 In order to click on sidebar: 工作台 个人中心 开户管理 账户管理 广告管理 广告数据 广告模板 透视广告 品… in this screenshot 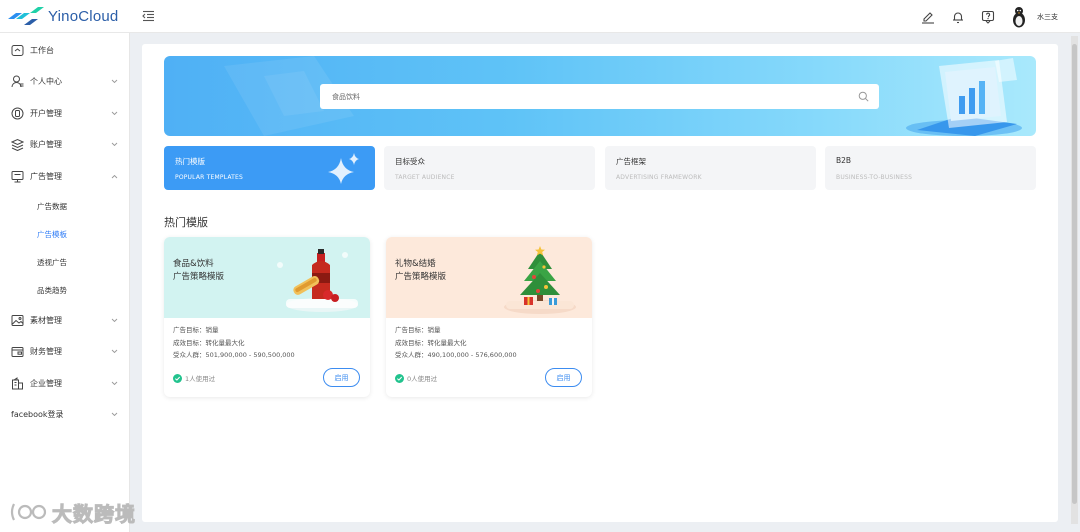, I will do `click(65, 282)`.